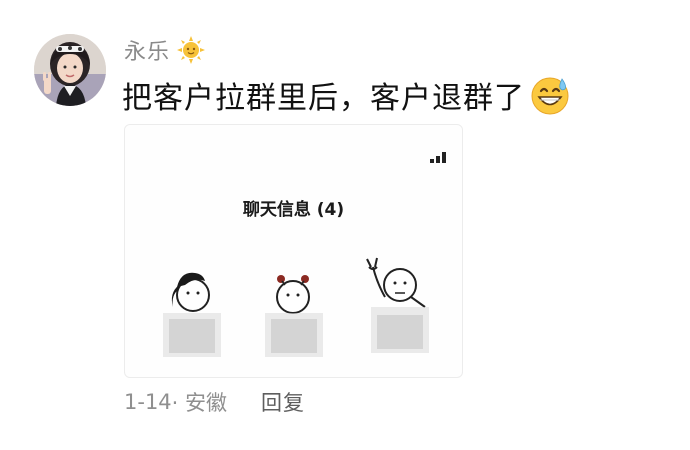  Describe the element at coordinates (438, 157) in the screenshot. I see `signal-icon` at that location.